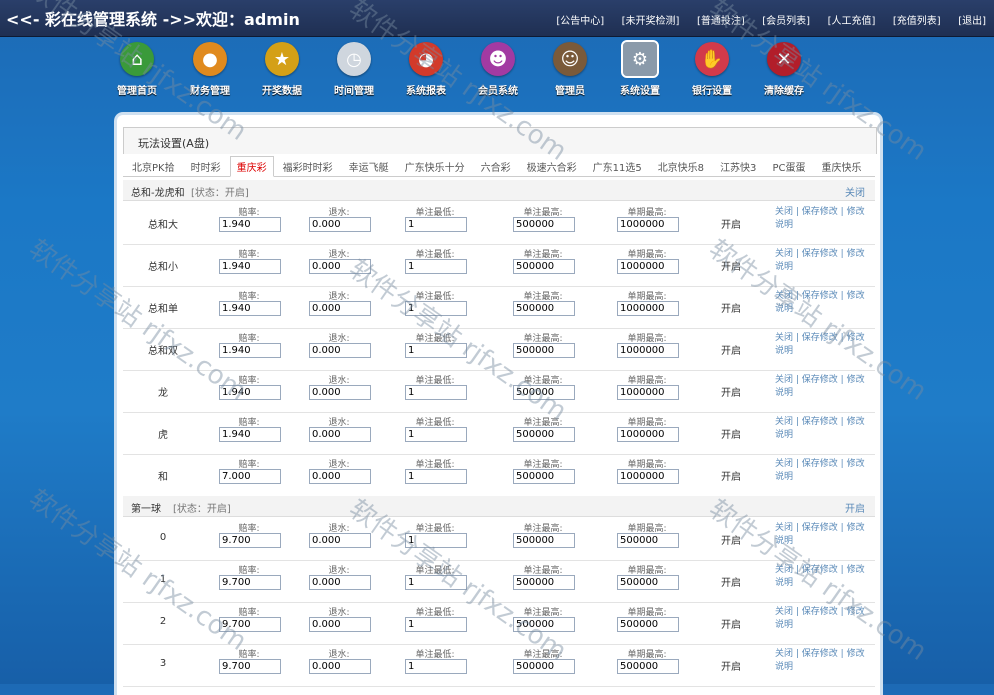 The image size is (994, 695). Describe the element at coordinates (640, 68) in the screenshot. I see `nav-item-gear: ⚙ 系统设置` at that location.